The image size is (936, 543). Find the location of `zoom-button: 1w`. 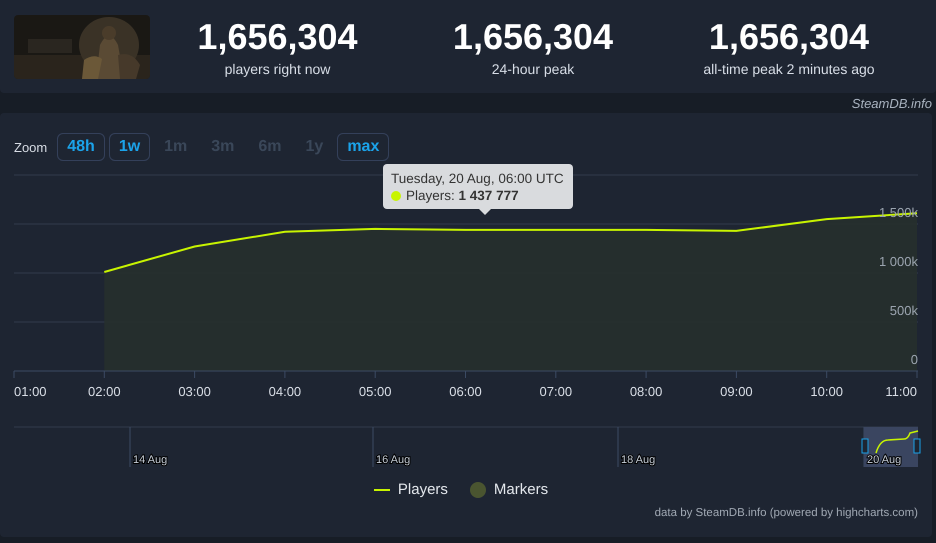

zoom-button: 1w is located at coordinates (129, 147).